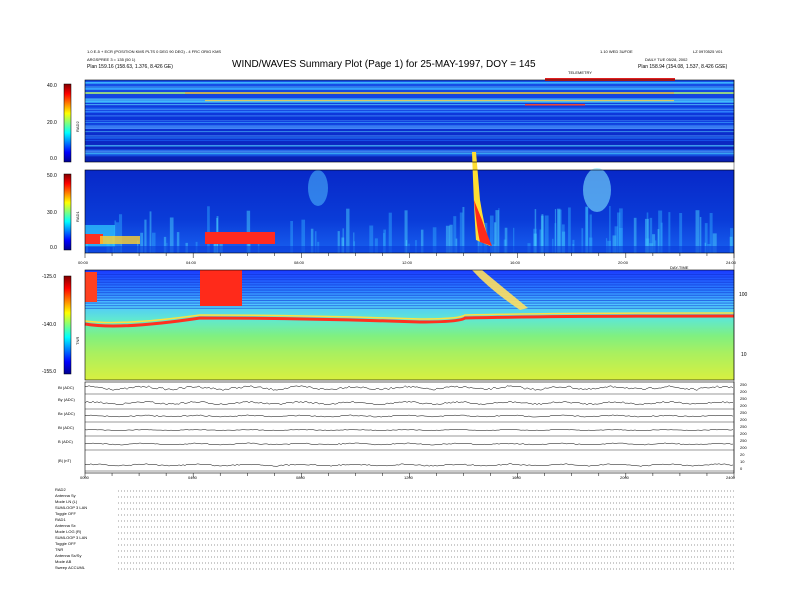 The width and height of the screenshot is (792, 612). What do you see at coordinates (66, 399) in the screenshot?
I see `mag-row-label: By (ADC)` at bounding box center [66, 399].